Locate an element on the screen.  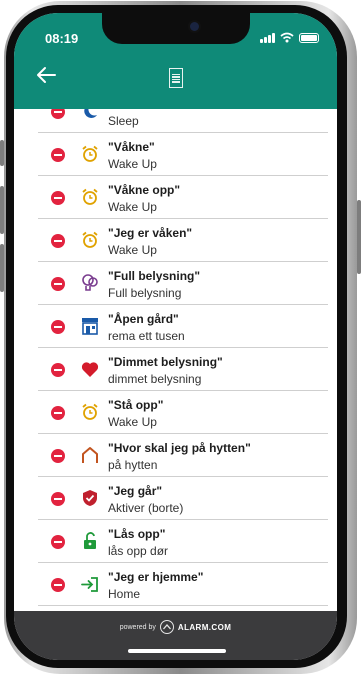
wifi-icon is located at coordinates (287, 37).